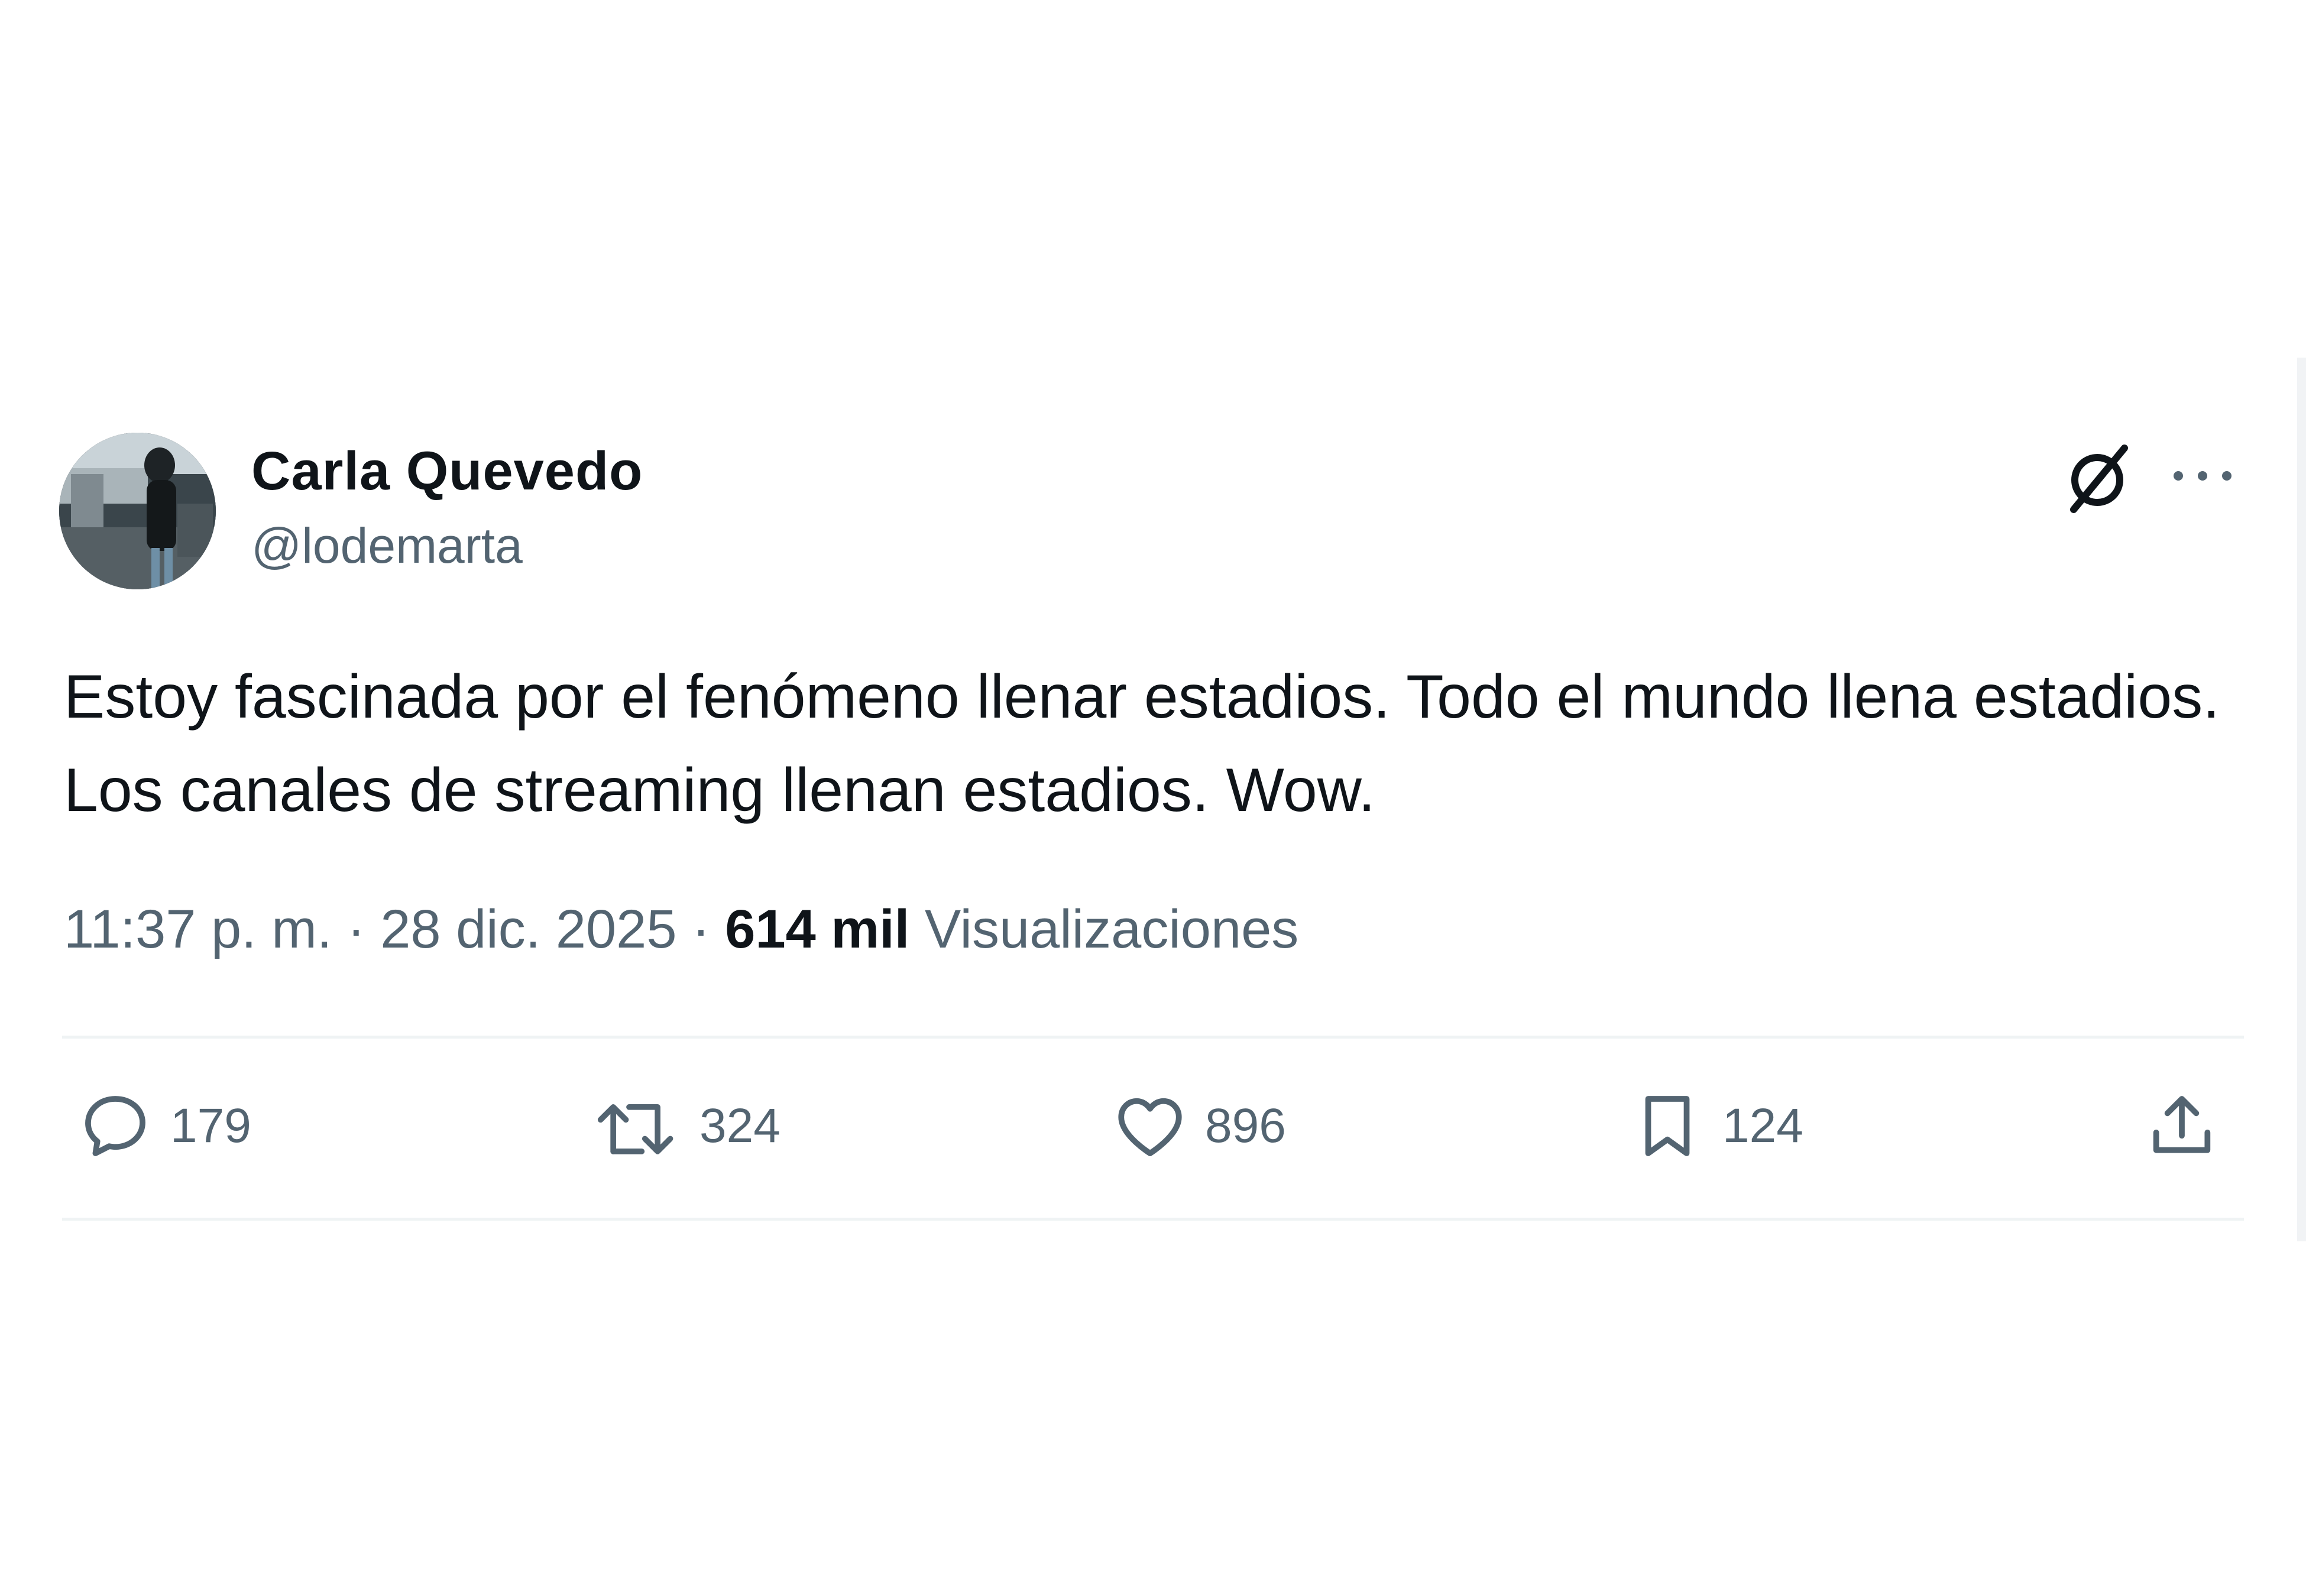 The image size is (2306, 1596). I want to click on bookmark-button: 124, so click(1716, 1126).